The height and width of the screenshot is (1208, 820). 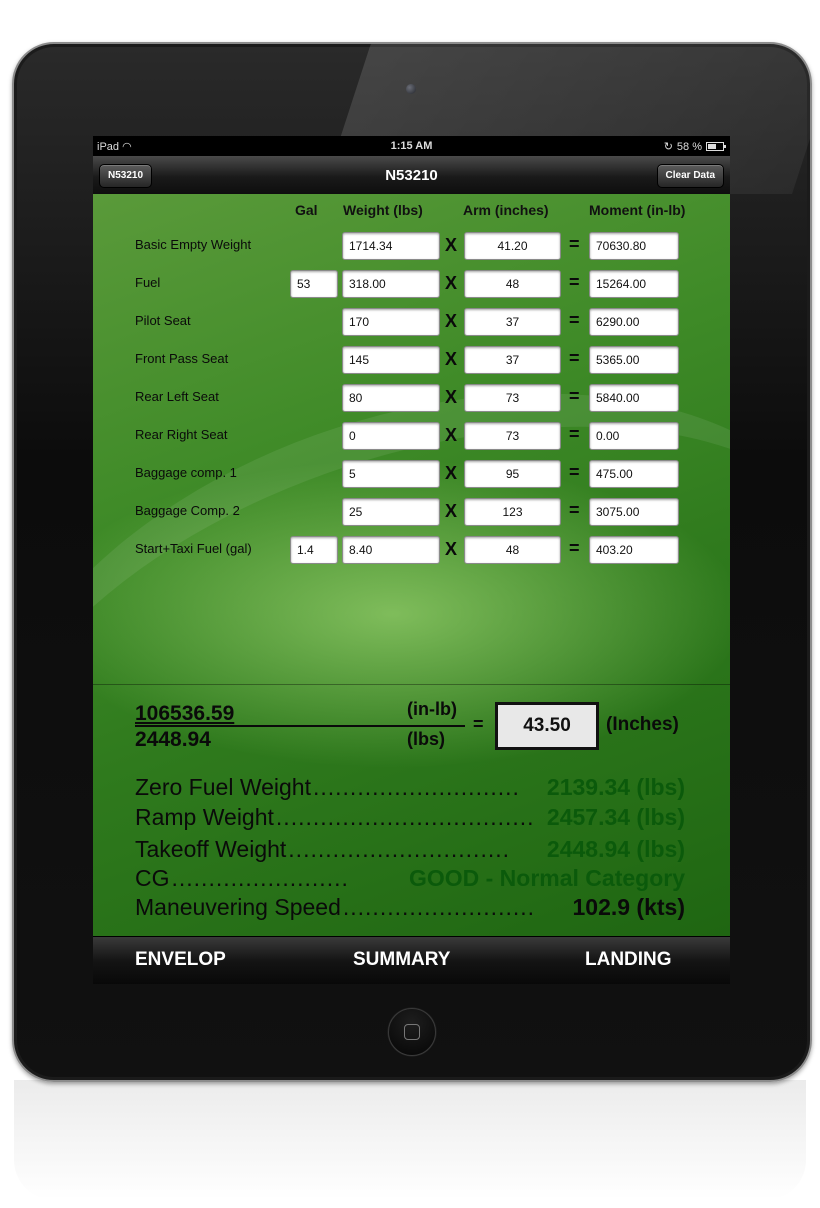 I want to click on row-label: Fuel, so click(x=148, y=282).